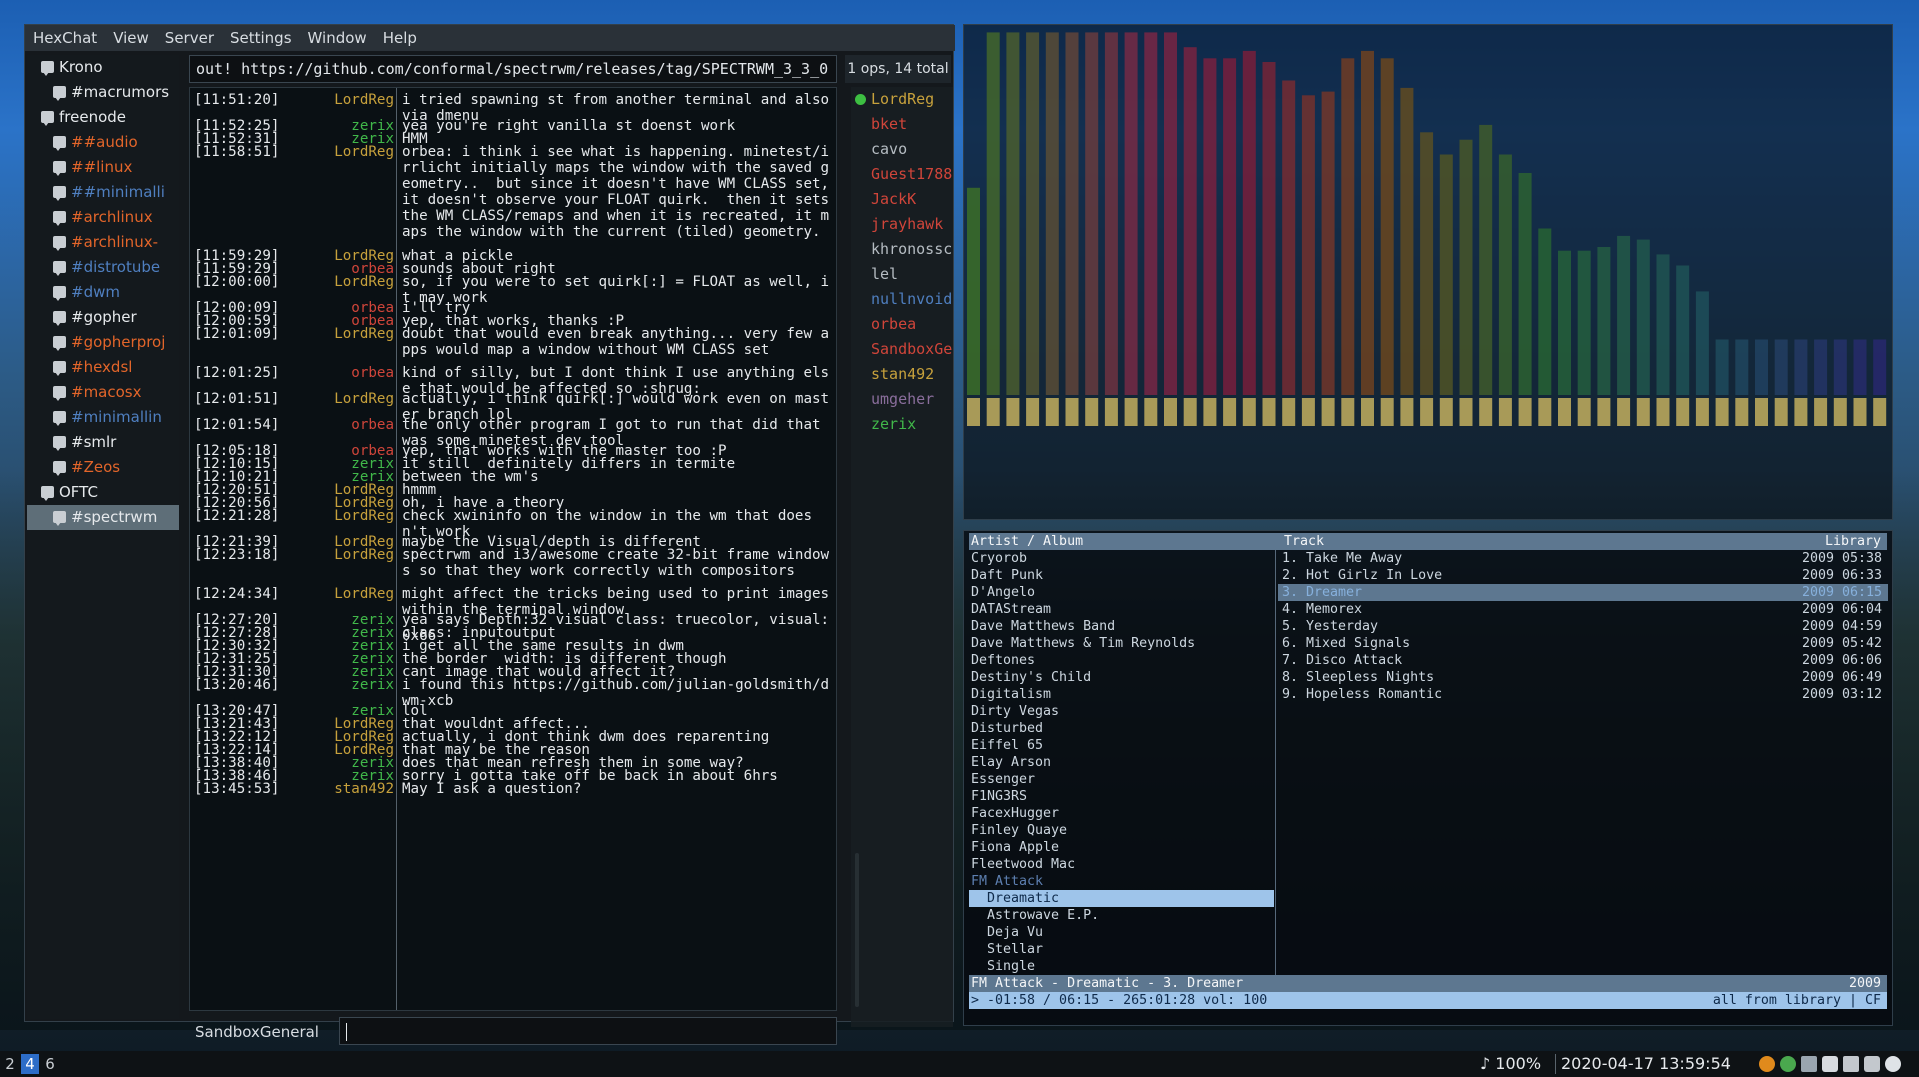  I want to click on track-item: 2. Hot Girlz In Love 2009 06:33, so click(1583, 575).